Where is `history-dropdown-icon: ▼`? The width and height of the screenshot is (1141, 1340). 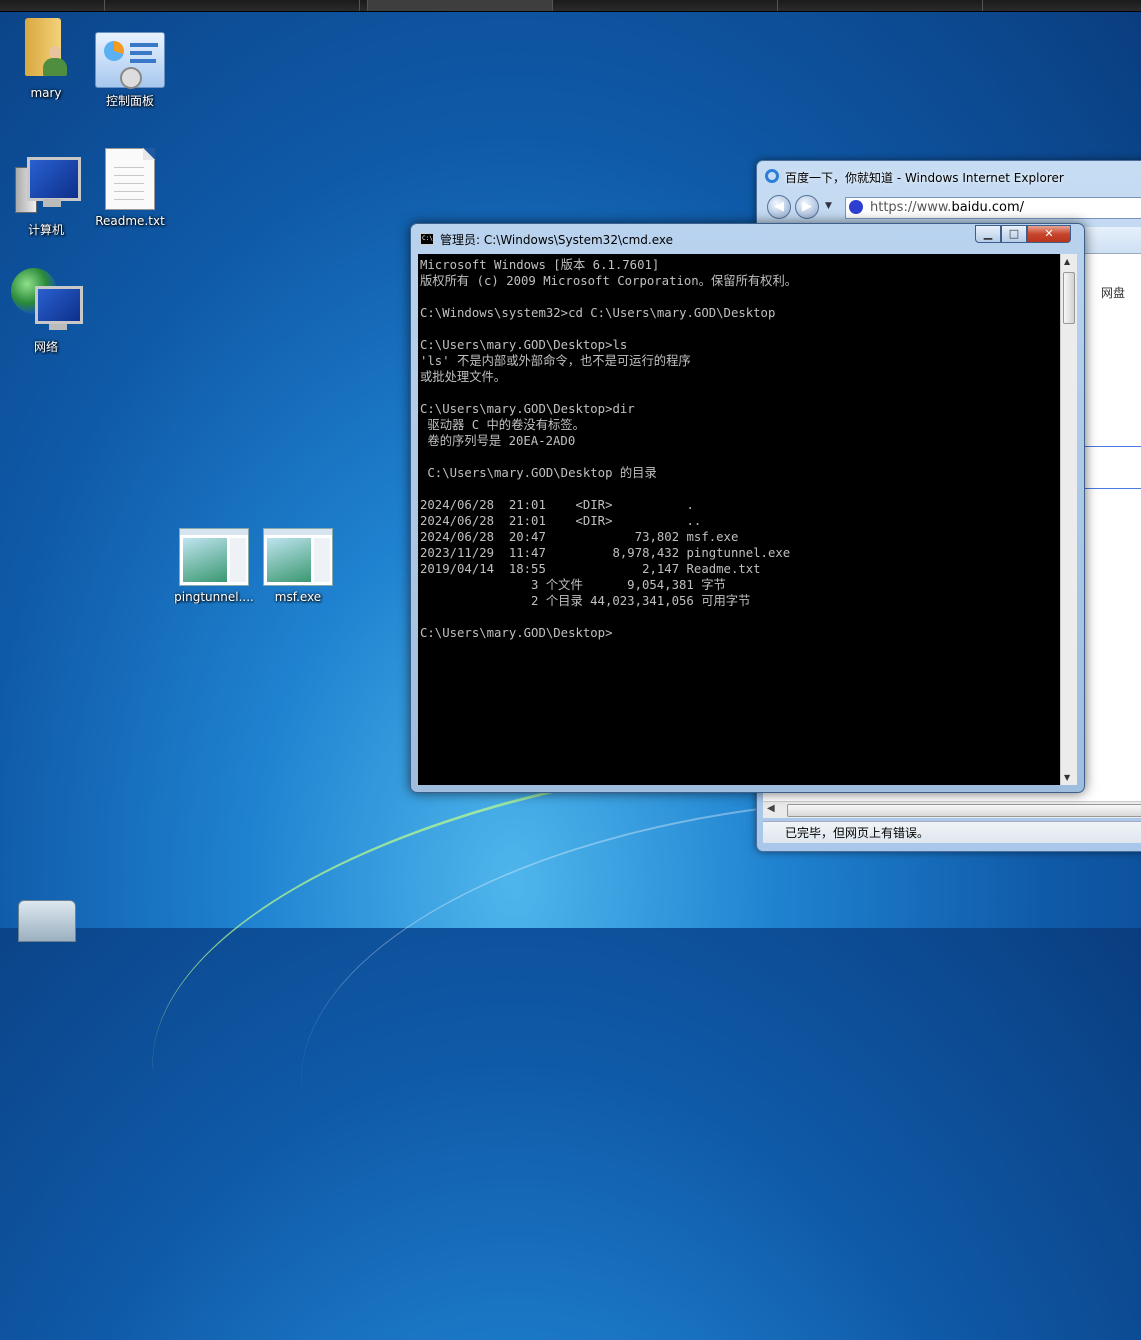 history-dropdown-icon: ▼ is located at coordinates (828, 206).